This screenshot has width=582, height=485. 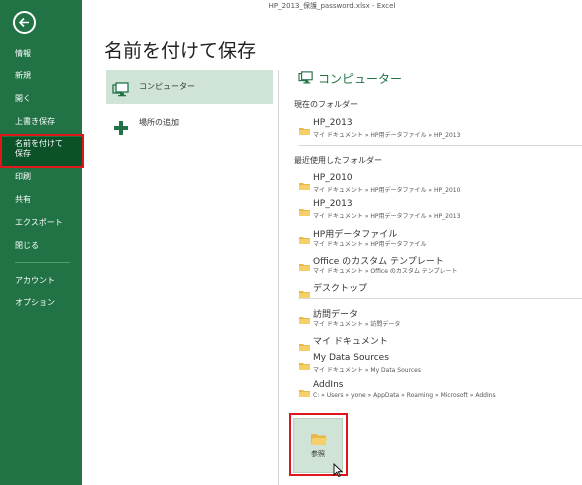 I want to click on nav-new: 新規, so click(x=41, y=76).